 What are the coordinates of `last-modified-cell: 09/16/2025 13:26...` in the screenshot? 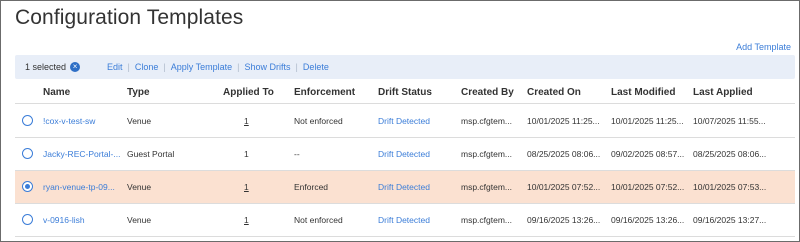 It's located at (648, 220).